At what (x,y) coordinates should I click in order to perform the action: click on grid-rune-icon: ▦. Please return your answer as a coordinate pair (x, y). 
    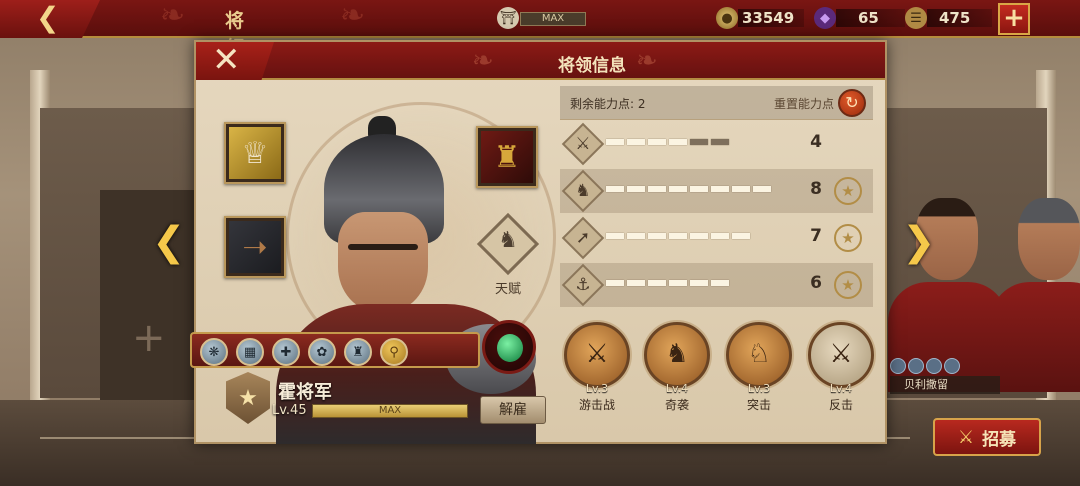
    Looking at the image, I should click on (250, 352).